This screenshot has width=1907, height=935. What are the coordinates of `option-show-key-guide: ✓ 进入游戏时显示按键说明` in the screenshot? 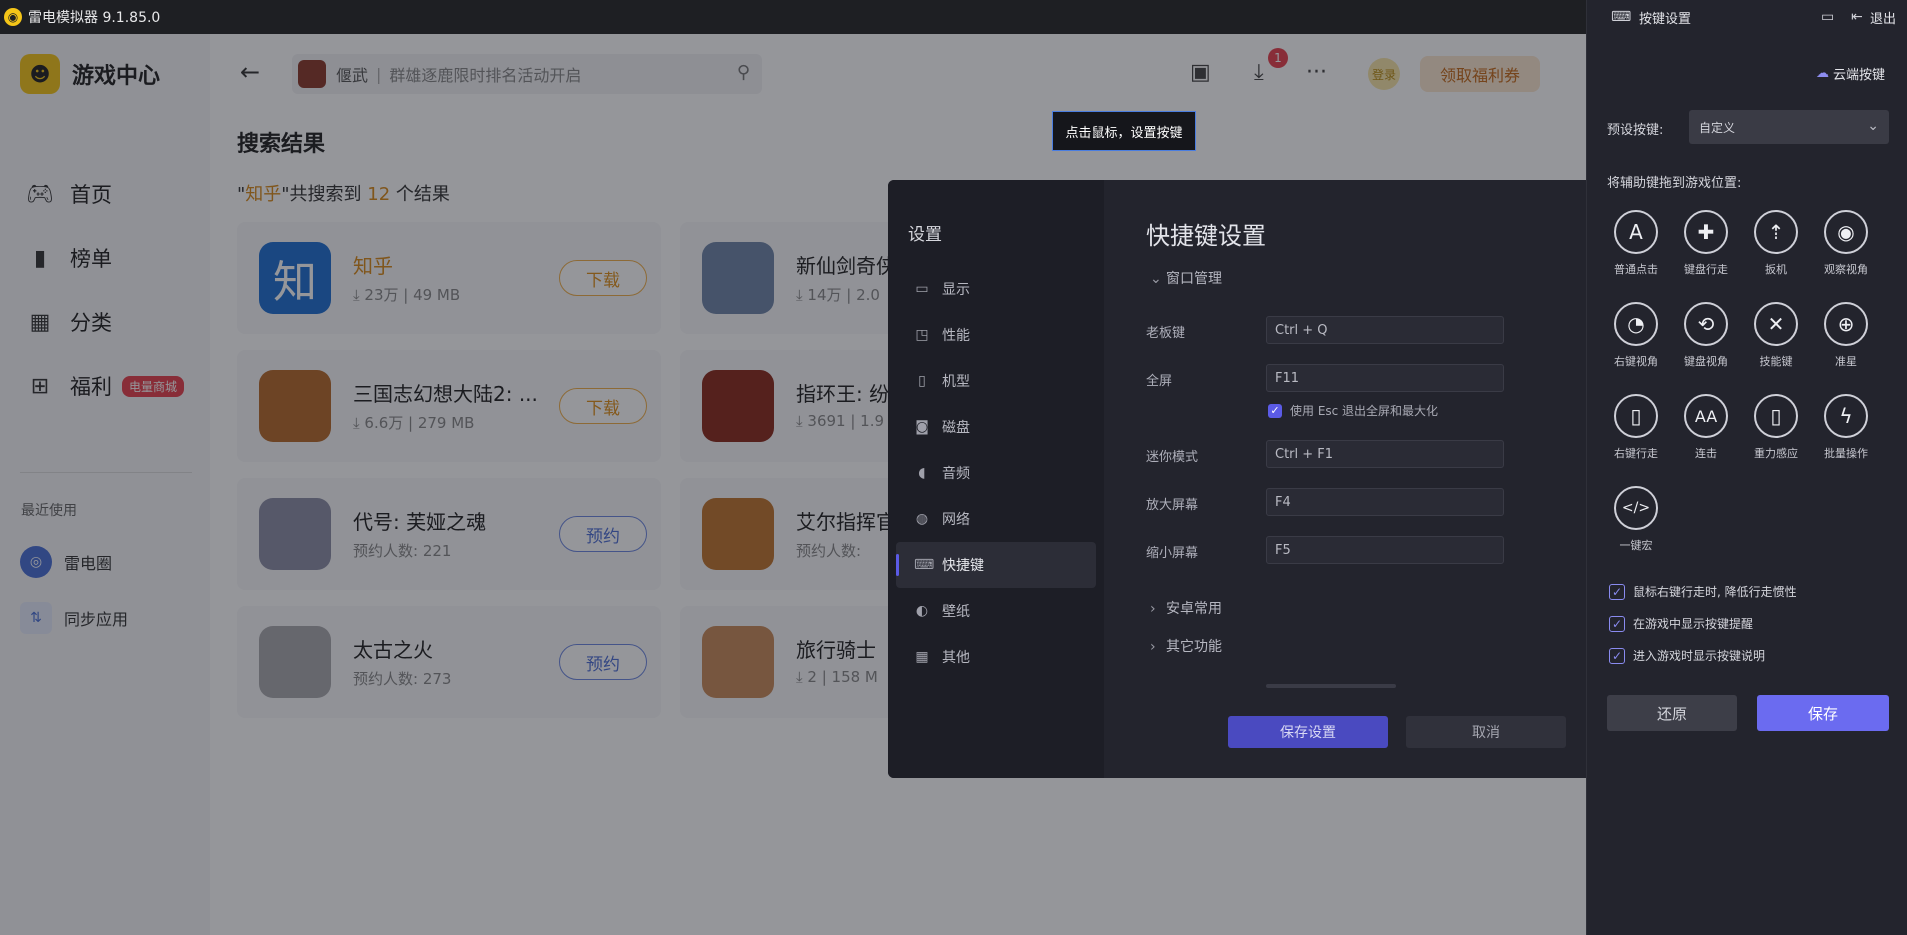 It's located at (1687, 655).